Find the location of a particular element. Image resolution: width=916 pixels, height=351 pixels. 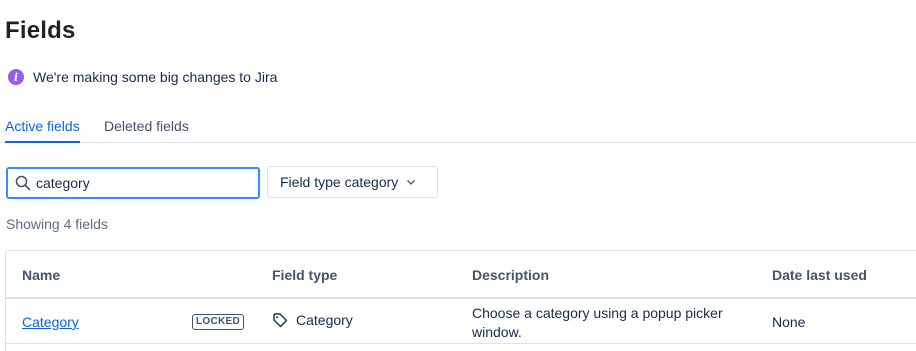

field-name-link: Category is located at coordinates (50, 322).